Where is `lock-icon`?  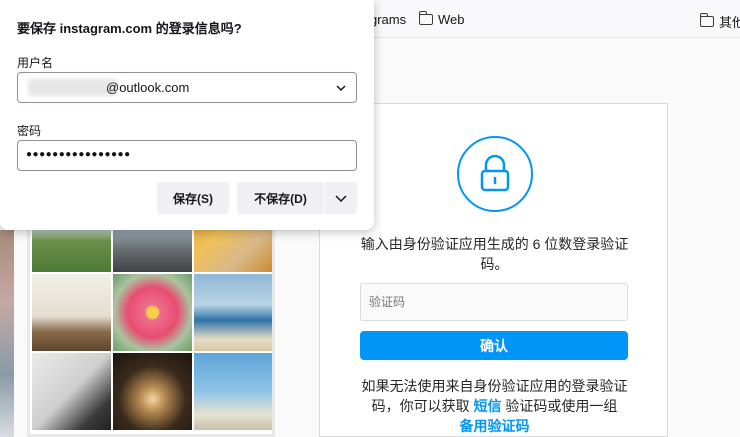
lock-icon is located at coordinates (495, 173).